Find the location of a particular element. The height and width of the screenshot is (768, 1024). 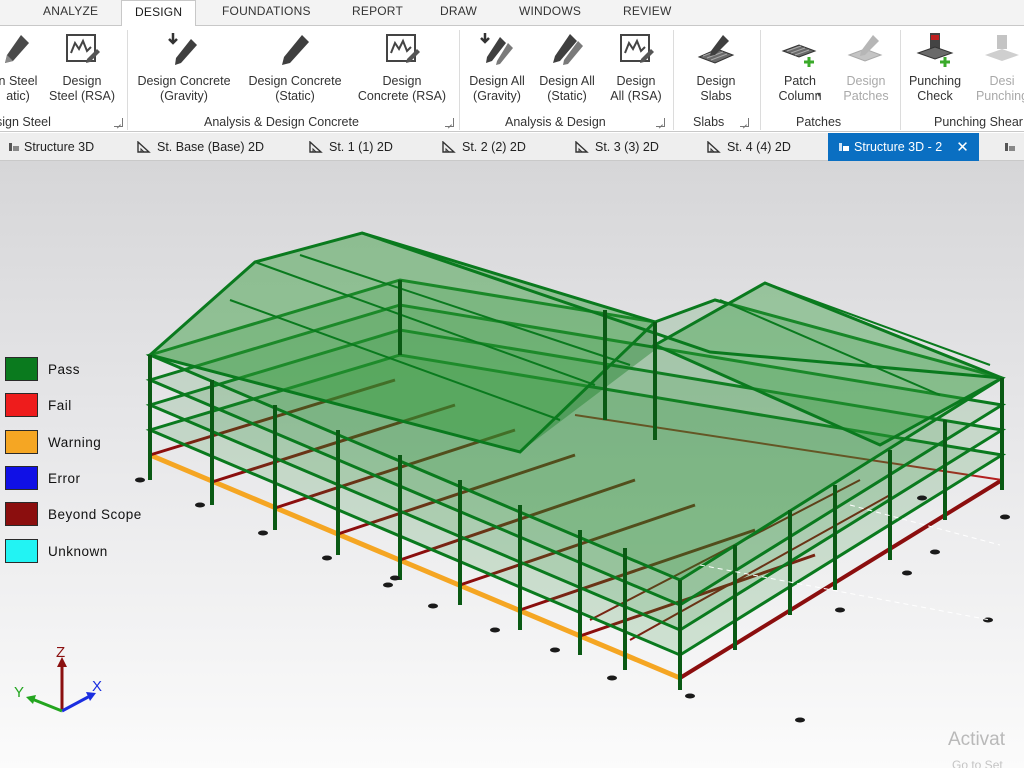

slab-pencil-icon is located at coordinates (716, 49).